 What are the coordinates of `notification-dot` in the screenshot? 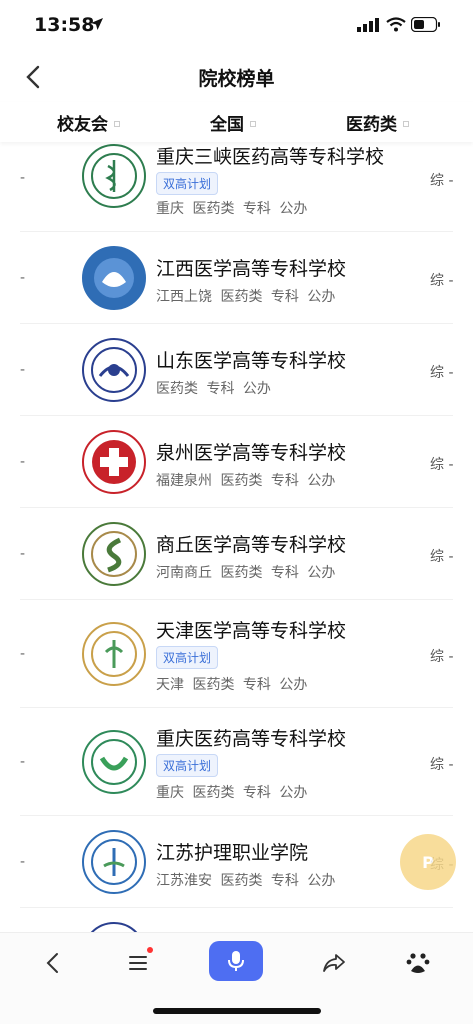 It's located at (150, 950).